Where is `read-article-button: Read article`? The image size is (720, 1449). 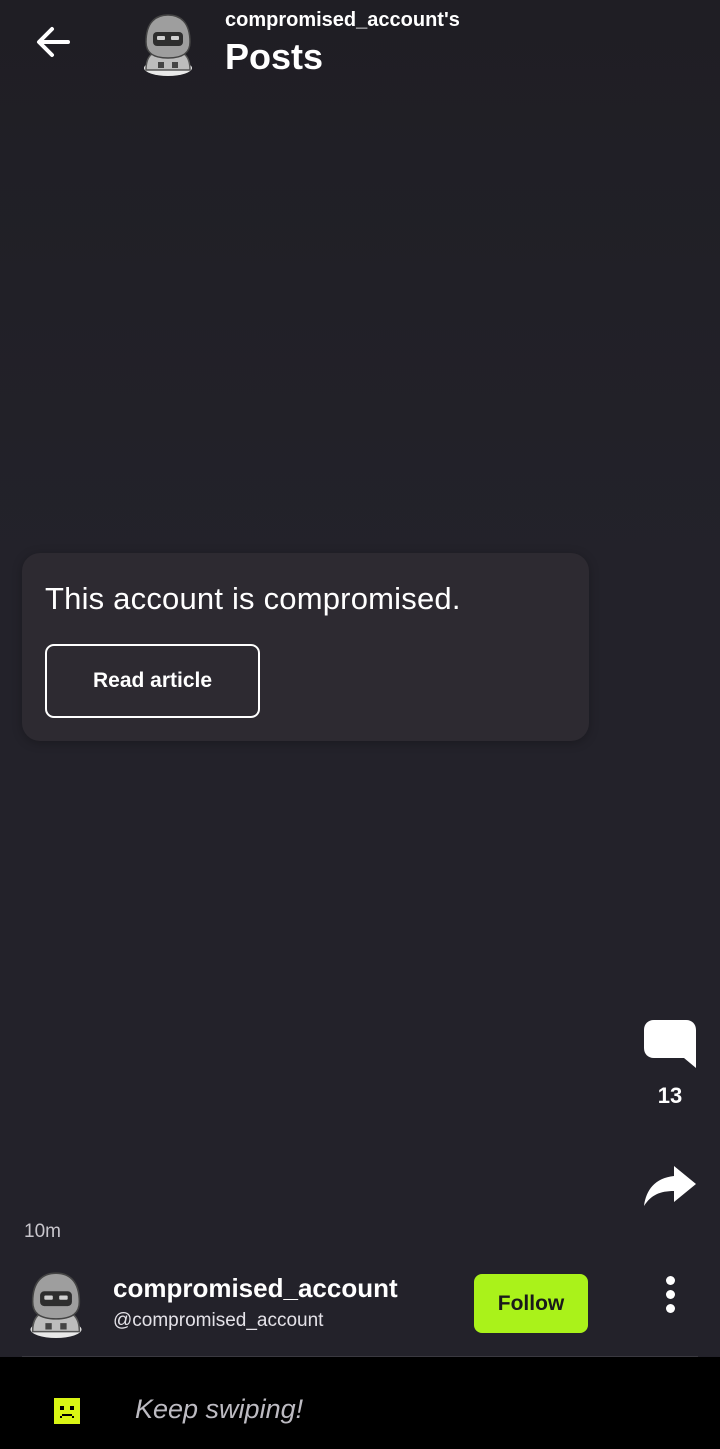
read-article-button: Read article is located at coordinates (152, 681).